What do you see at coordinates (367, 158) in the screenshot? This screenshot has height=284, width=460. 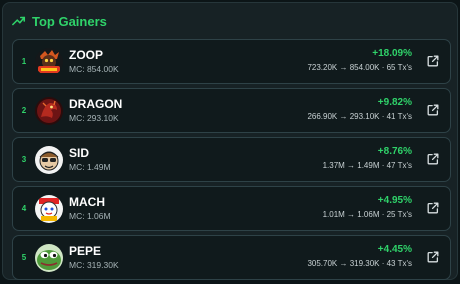 I see `token-stats: +8.76% 1.37M → 1.49M · 47 Tx's` at bounding box center [367, 158].